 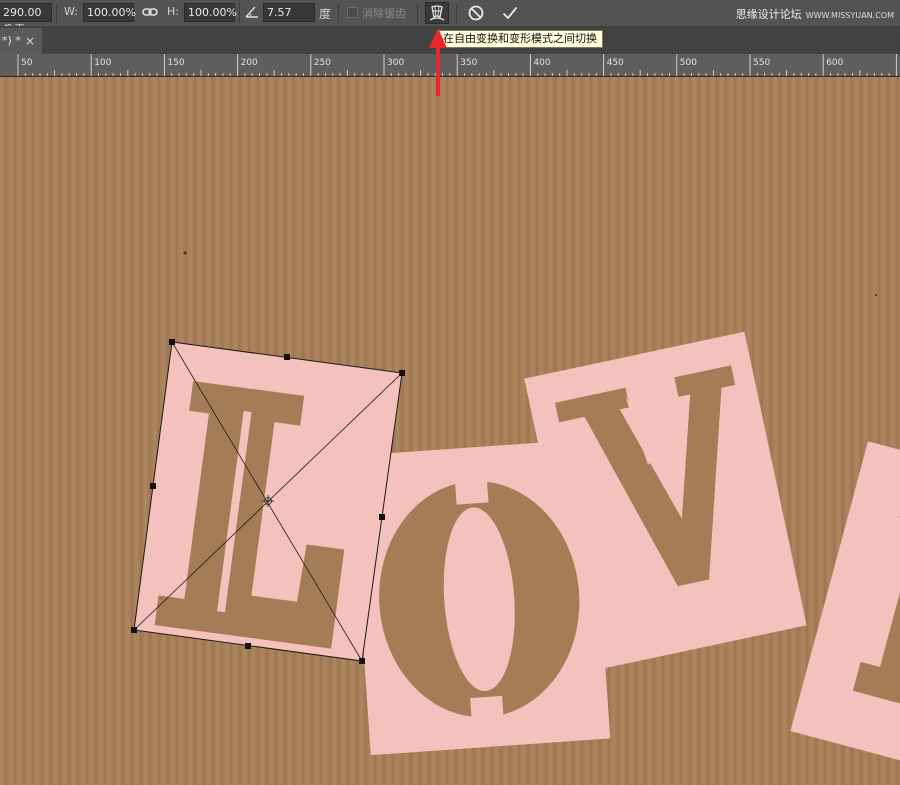 I want to click on link-icon, so click(x=150, y=13).